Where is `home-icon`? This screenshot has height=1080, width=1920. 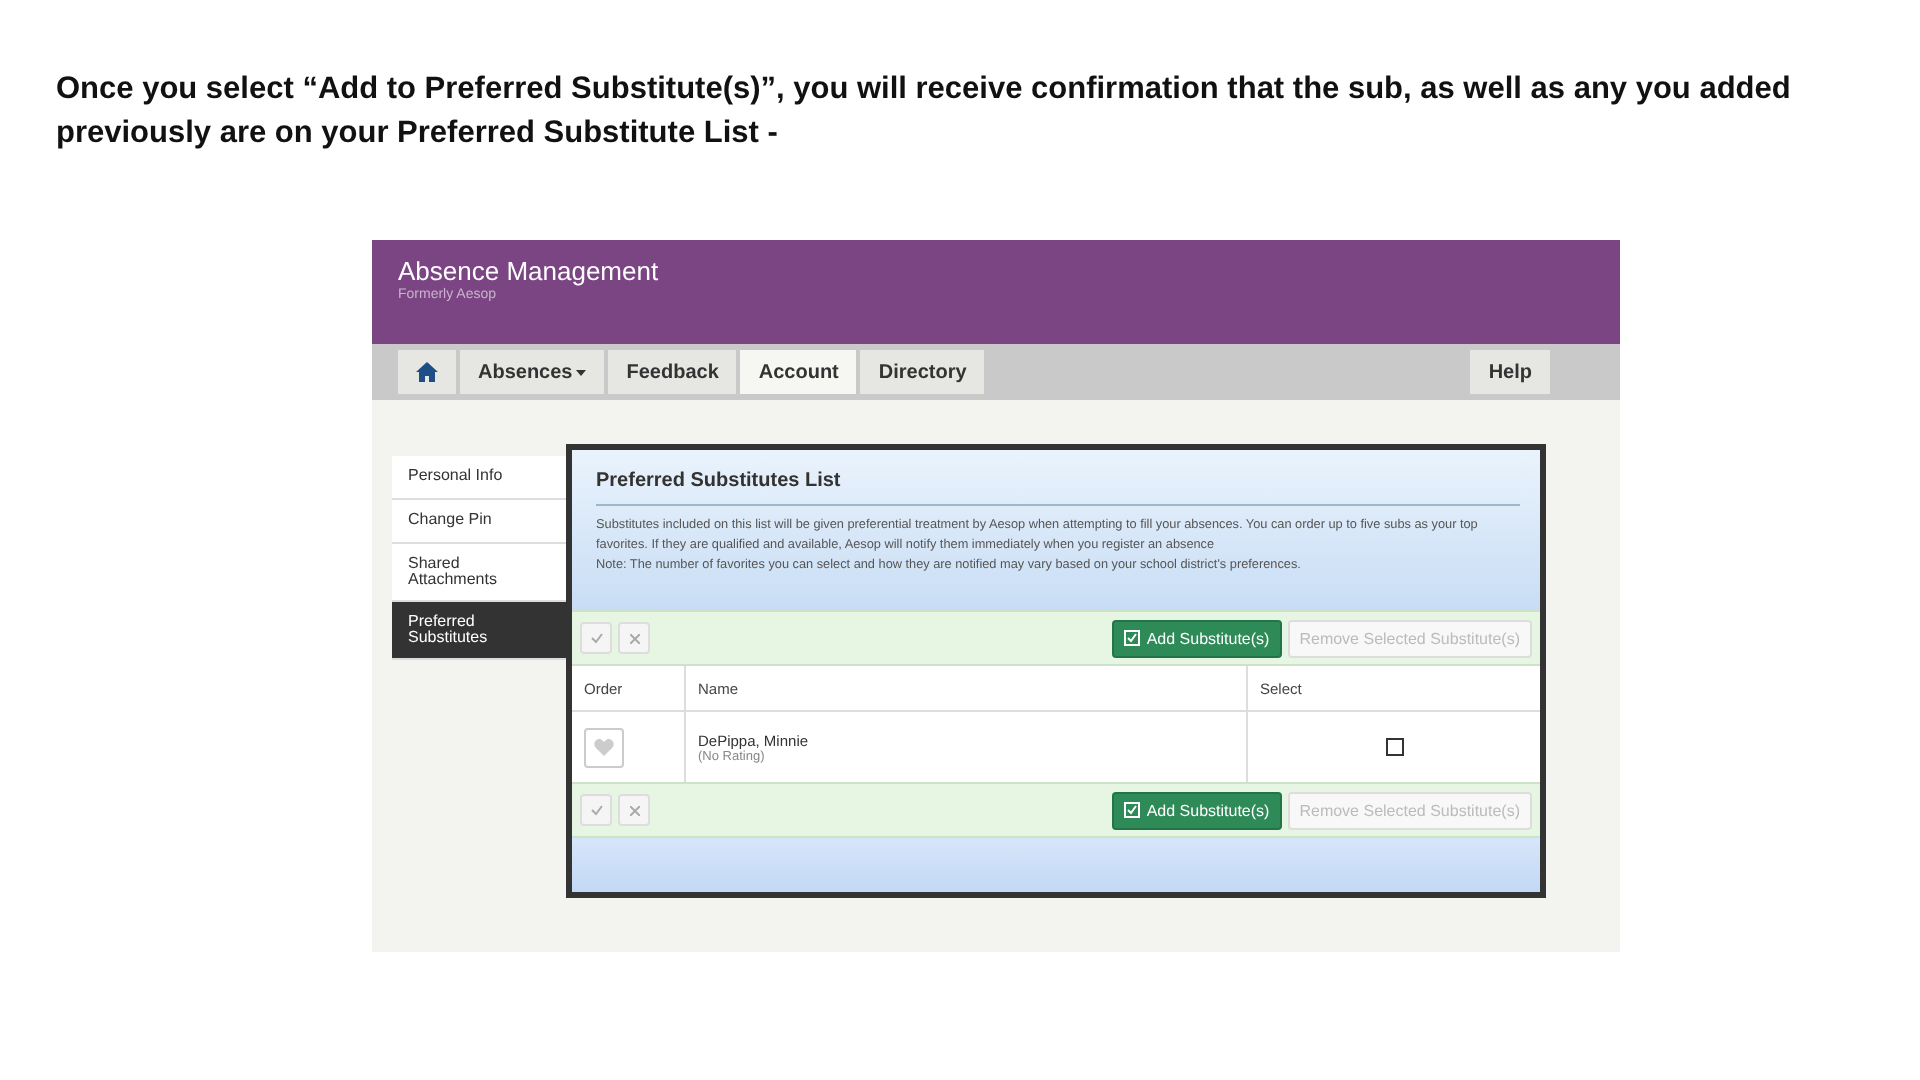 home-icon is located at coordinates (427, 372).